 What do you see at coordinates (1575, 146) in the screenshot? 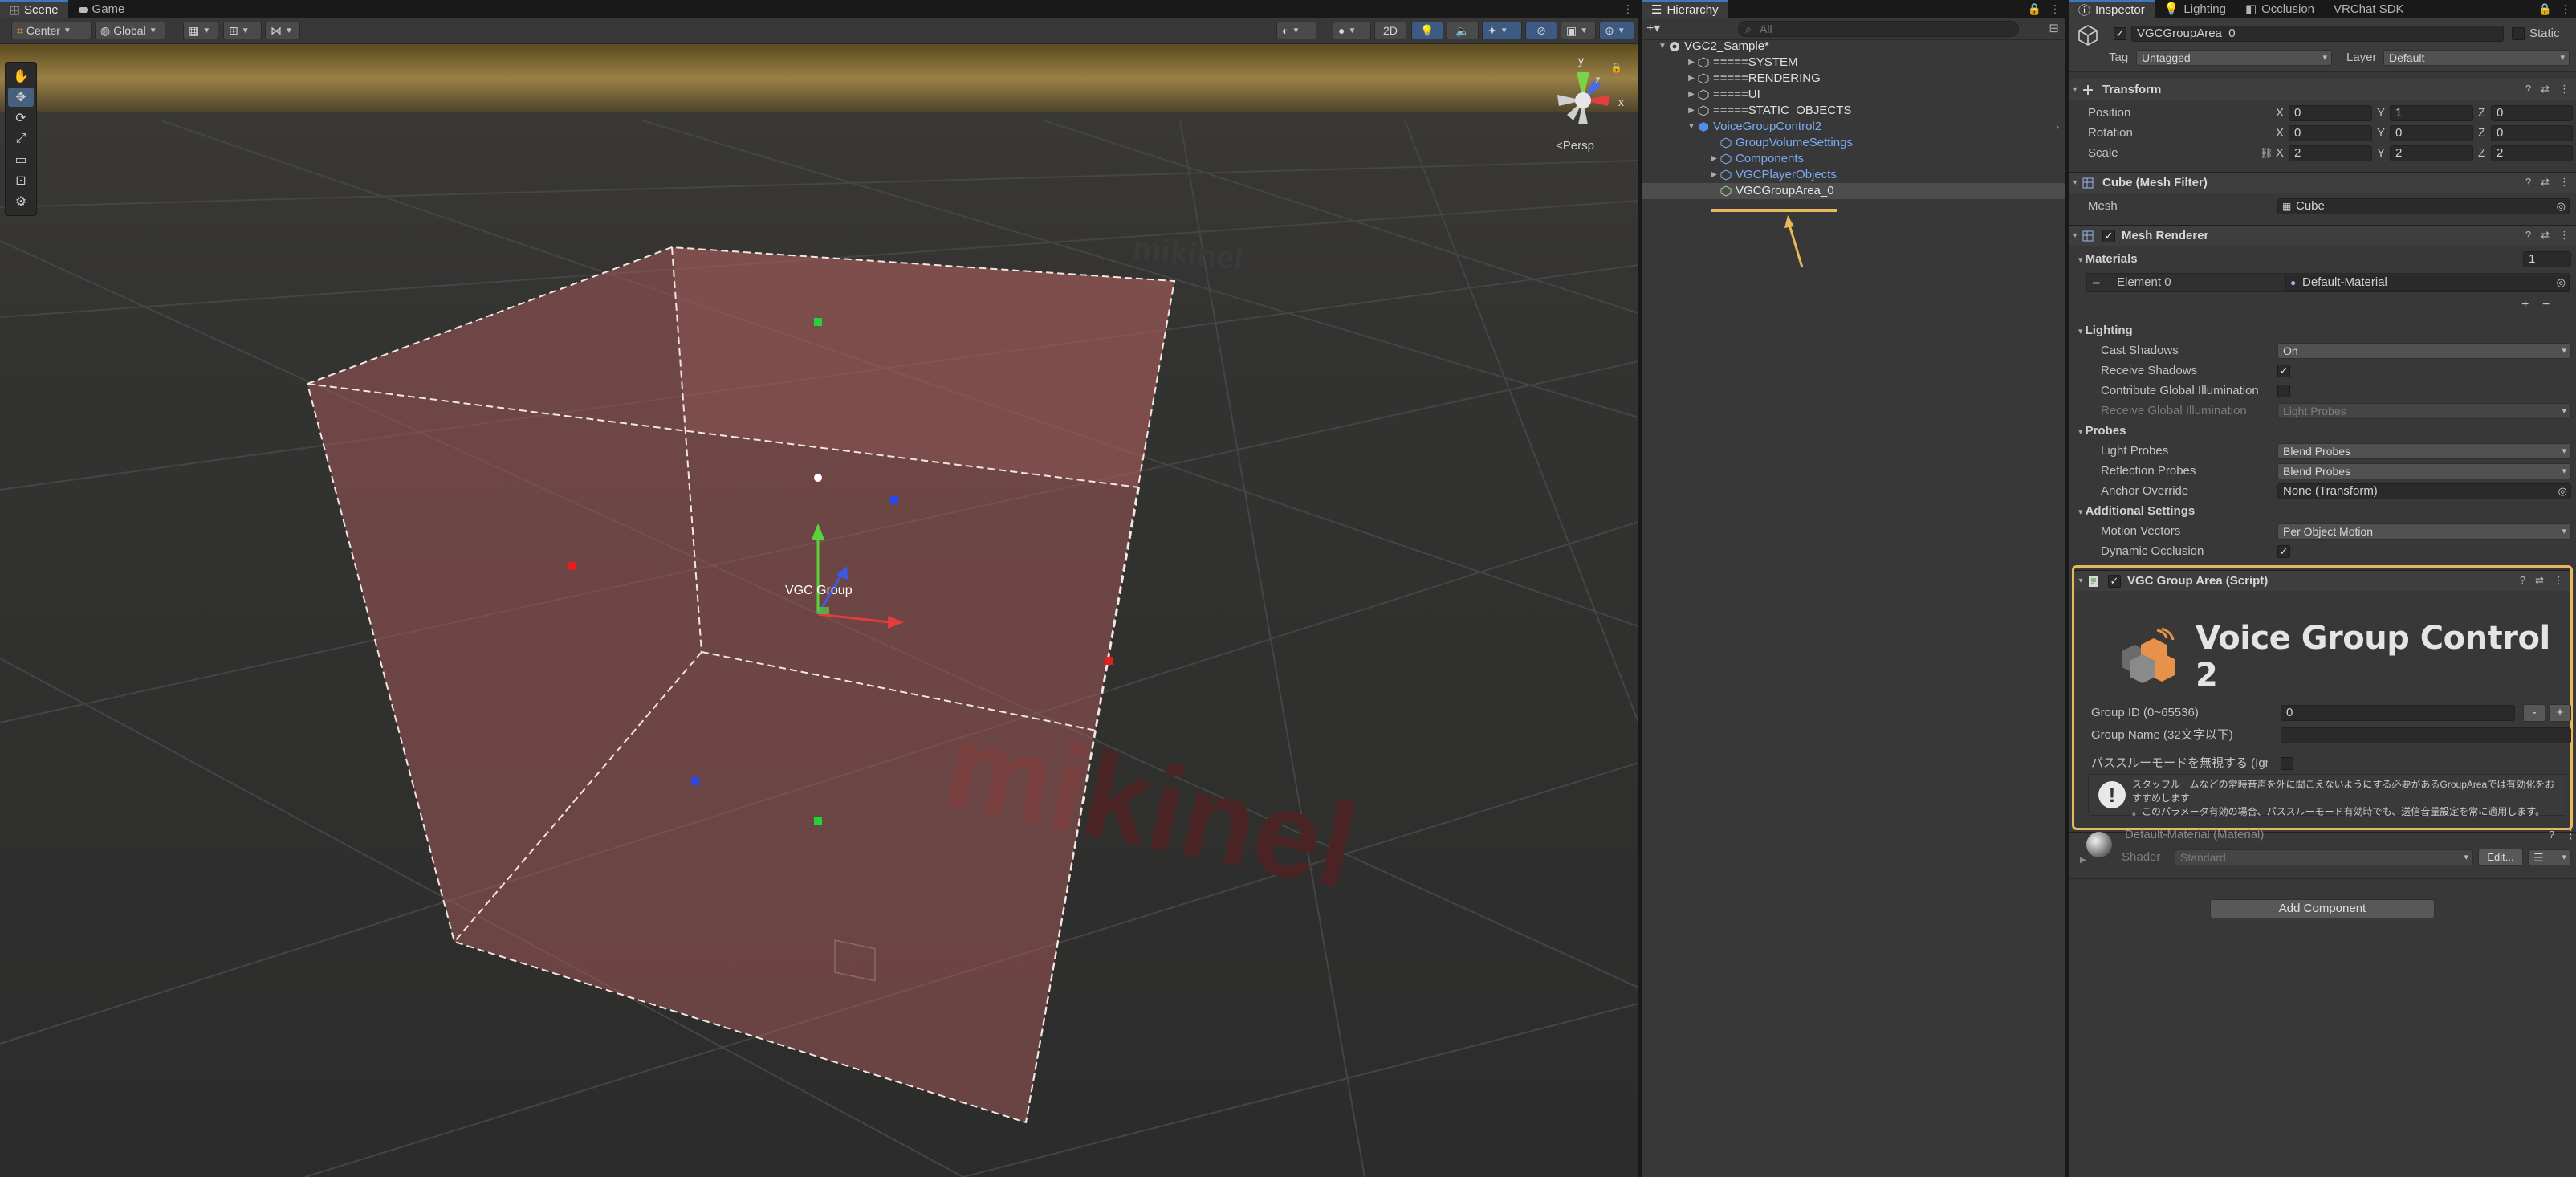
I see `projection-toggle: <Persp` at bounding box center [1575, 146].